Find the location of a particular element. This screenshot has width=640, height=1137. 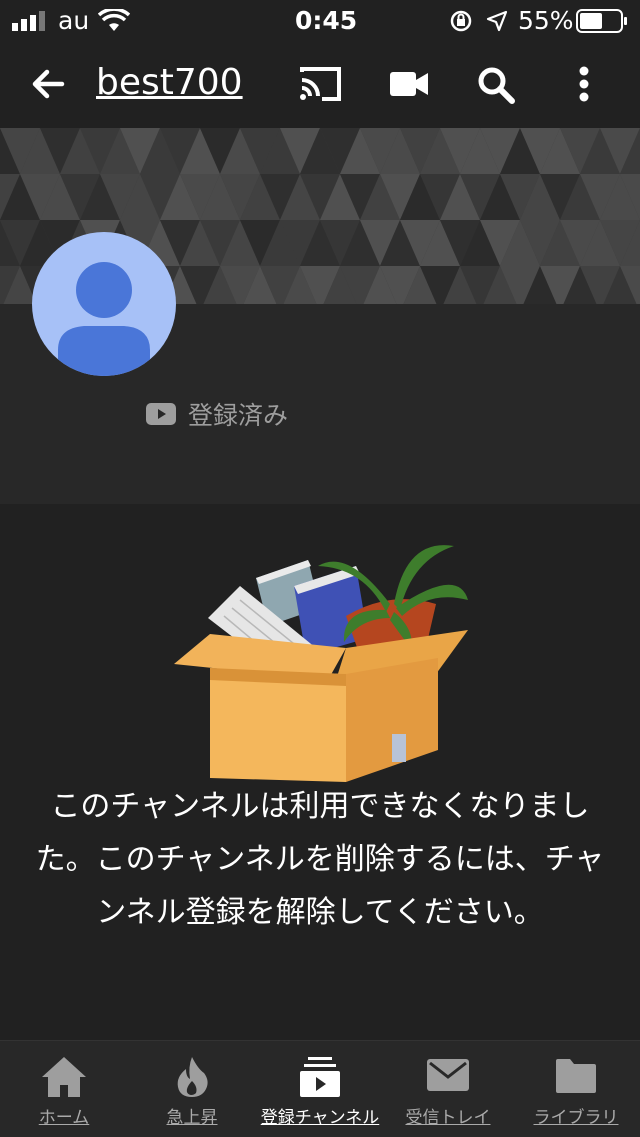

signal-icon is located at coordinates (28, 21).